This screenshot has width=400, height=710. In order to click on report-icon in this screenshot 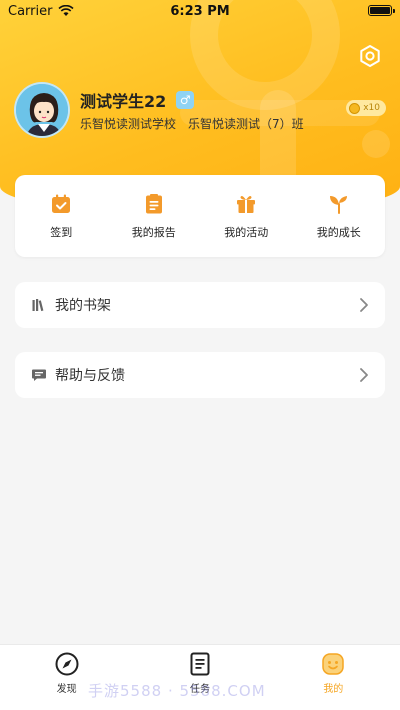, I will do `click(153, 204)`.